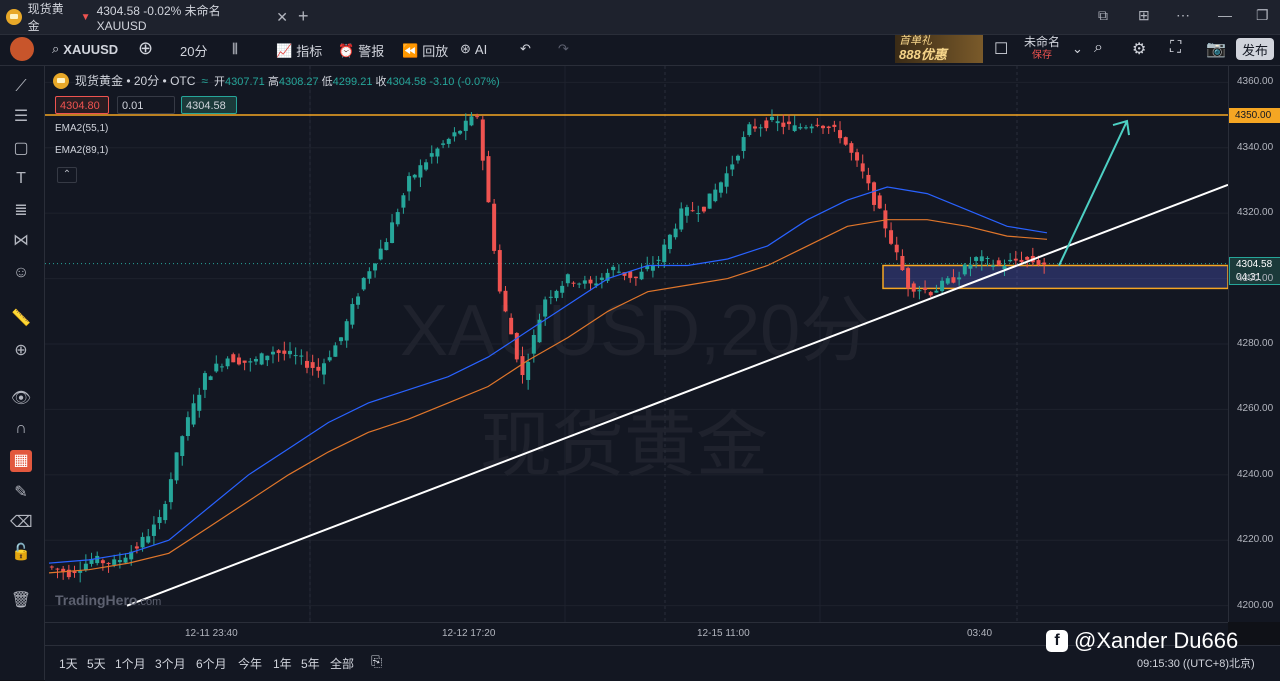  What do you see at coordinates (1175, 48) in the screenshot?
I see `fullscreen-icon: ⛶` at bounding box center [1175, 48].